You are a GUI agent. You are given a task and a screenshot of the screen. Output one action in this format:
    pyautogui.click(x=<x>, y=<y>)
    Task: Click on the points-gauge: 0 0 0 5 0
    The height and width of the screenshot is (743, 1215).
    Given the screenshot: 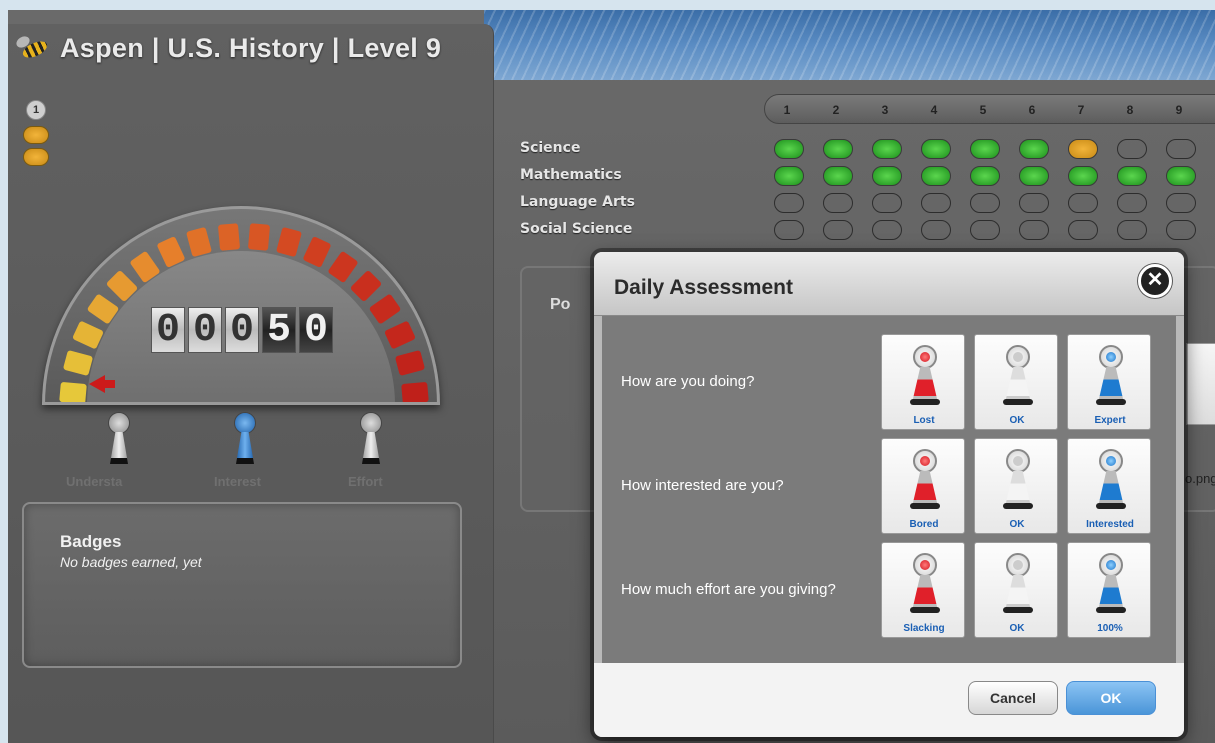 What is the action you would take?
    pyautogui.click(x=241, y=316)
    